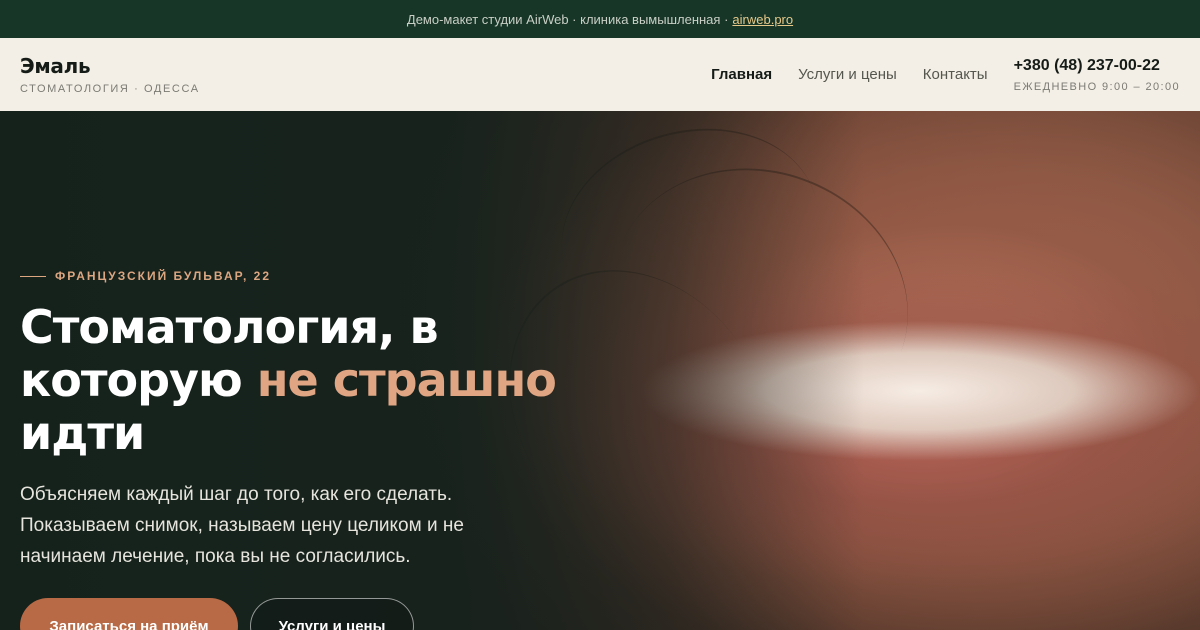 The height and width of the screenshot is (630, 1200). What do you see at coordinates (82, 433) in the screenshot?
I see `headline-end: идти` at bounding box center [82, 433].